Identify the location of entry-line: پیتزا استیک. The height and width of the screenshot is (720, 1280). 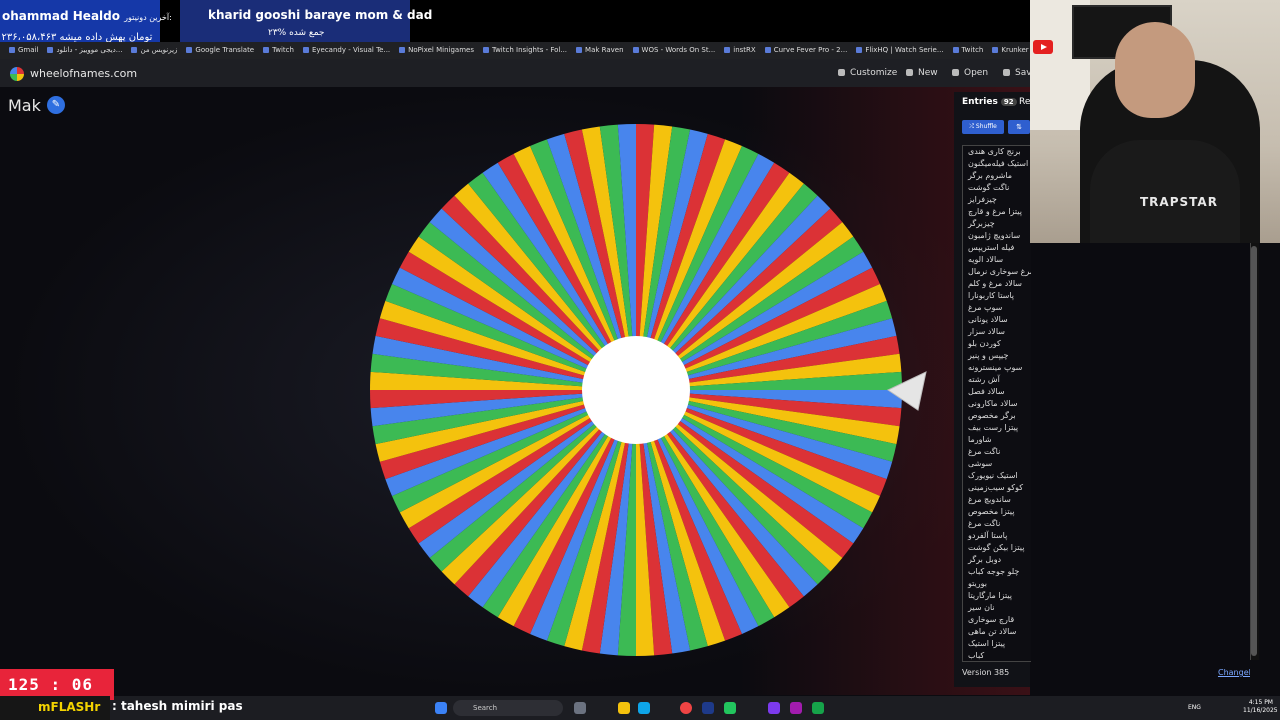
(987, 643).